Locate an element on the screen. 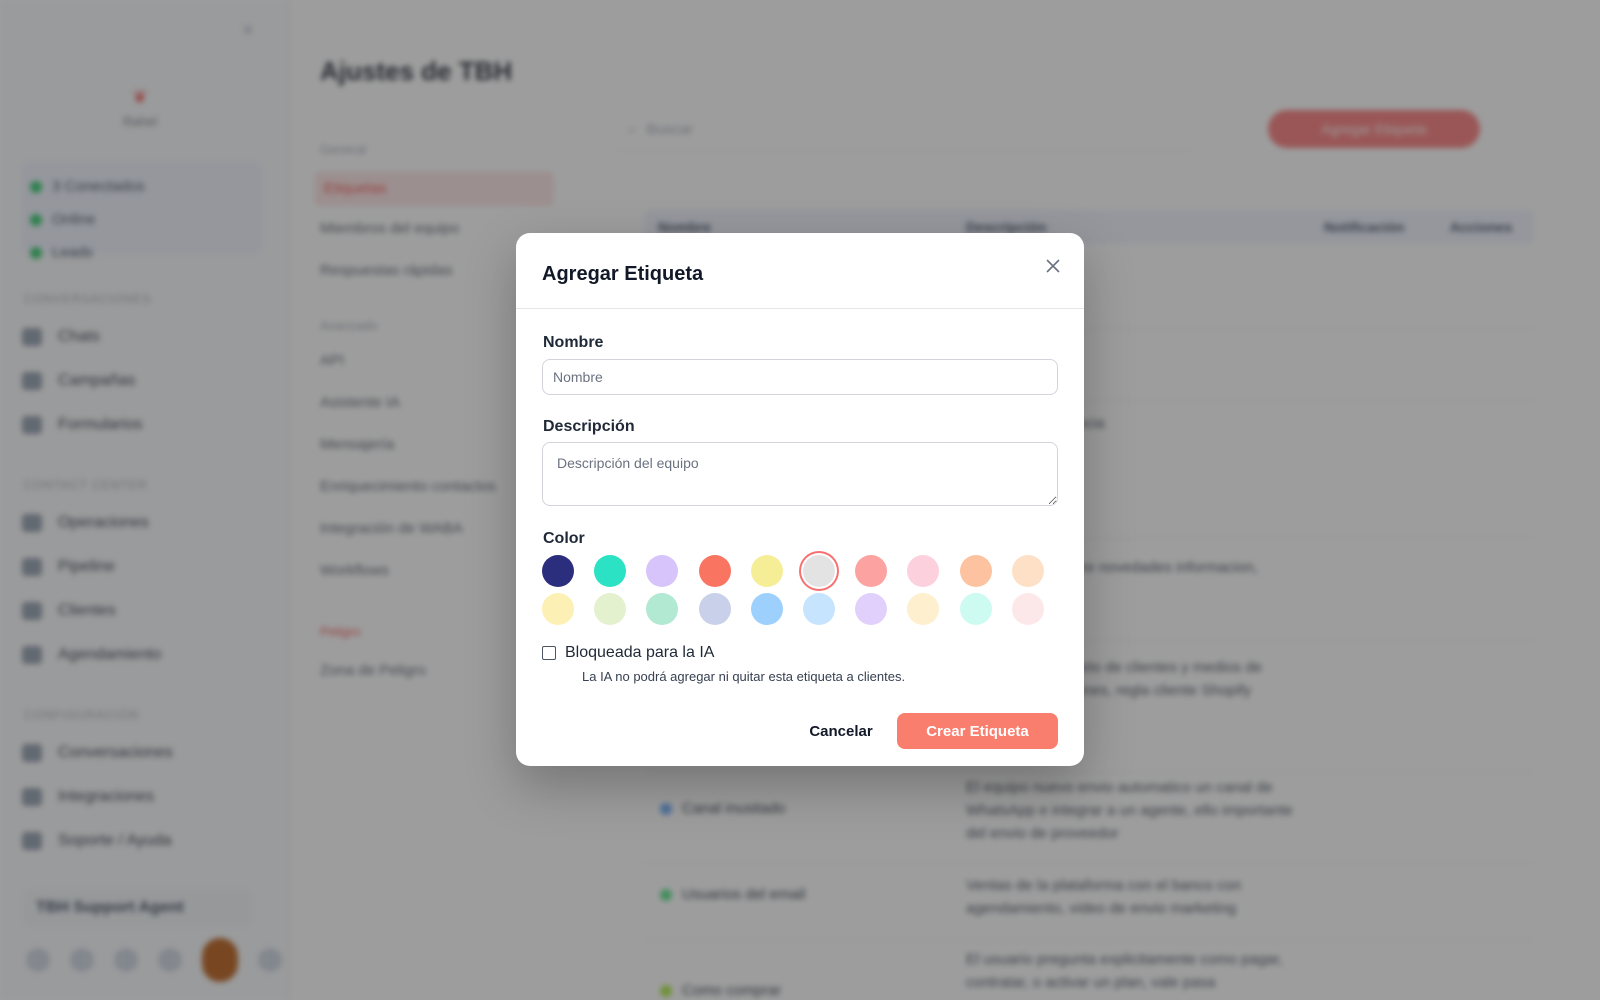 The image size is (1600, 1000). create-tag-button: Crear Etiqueta is located at coordinates (977, 731).